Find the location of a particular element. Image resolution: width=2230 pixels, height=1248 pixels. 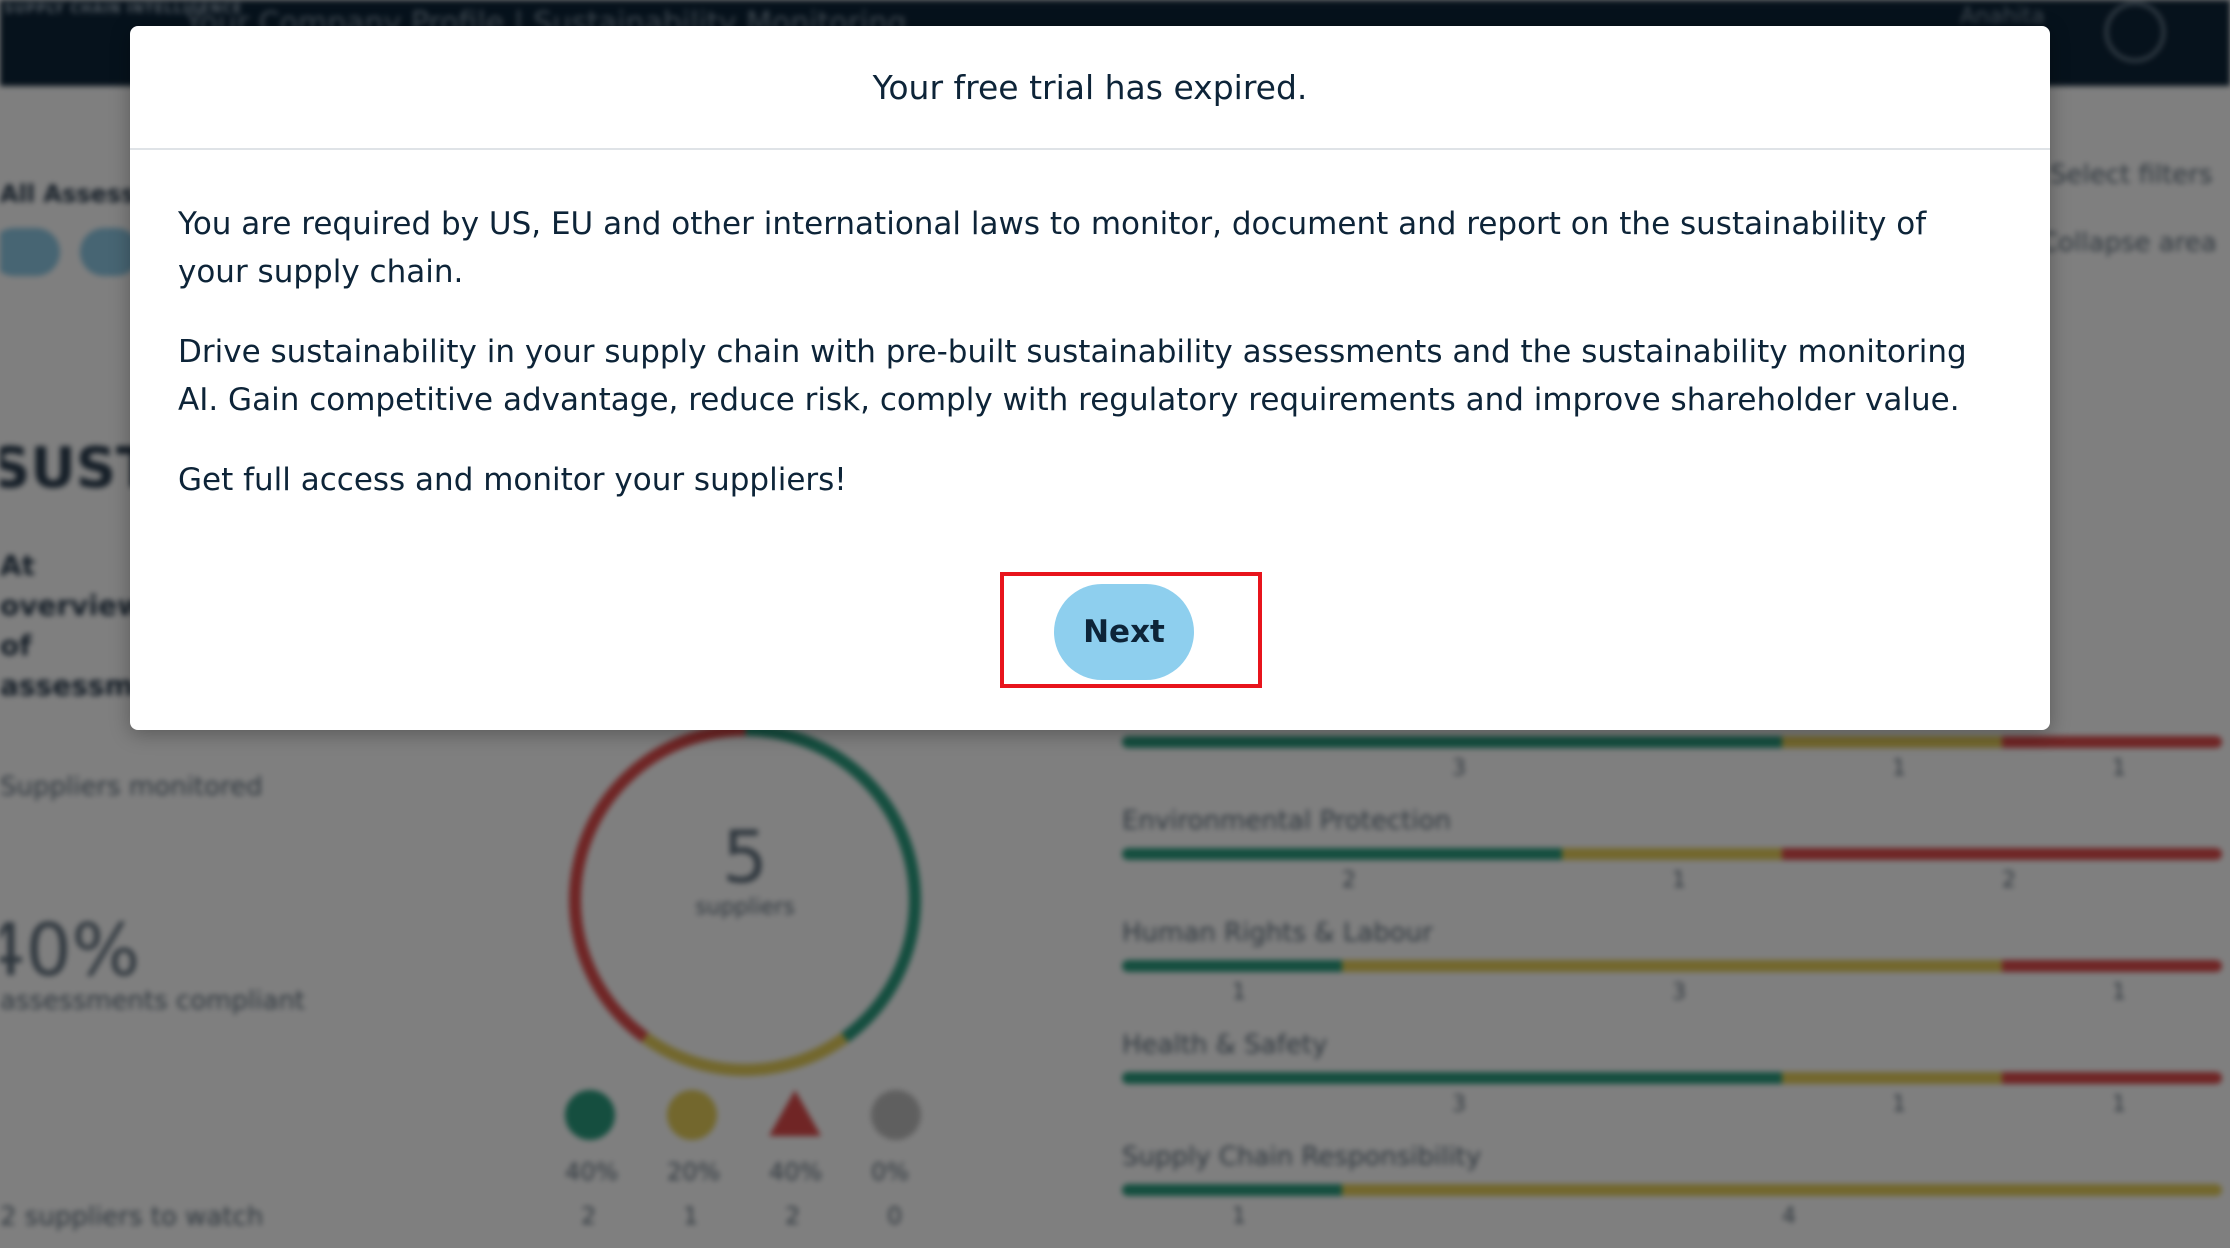

dialog-title: Your free trial has expired. is located at coordinates (1090, 87).